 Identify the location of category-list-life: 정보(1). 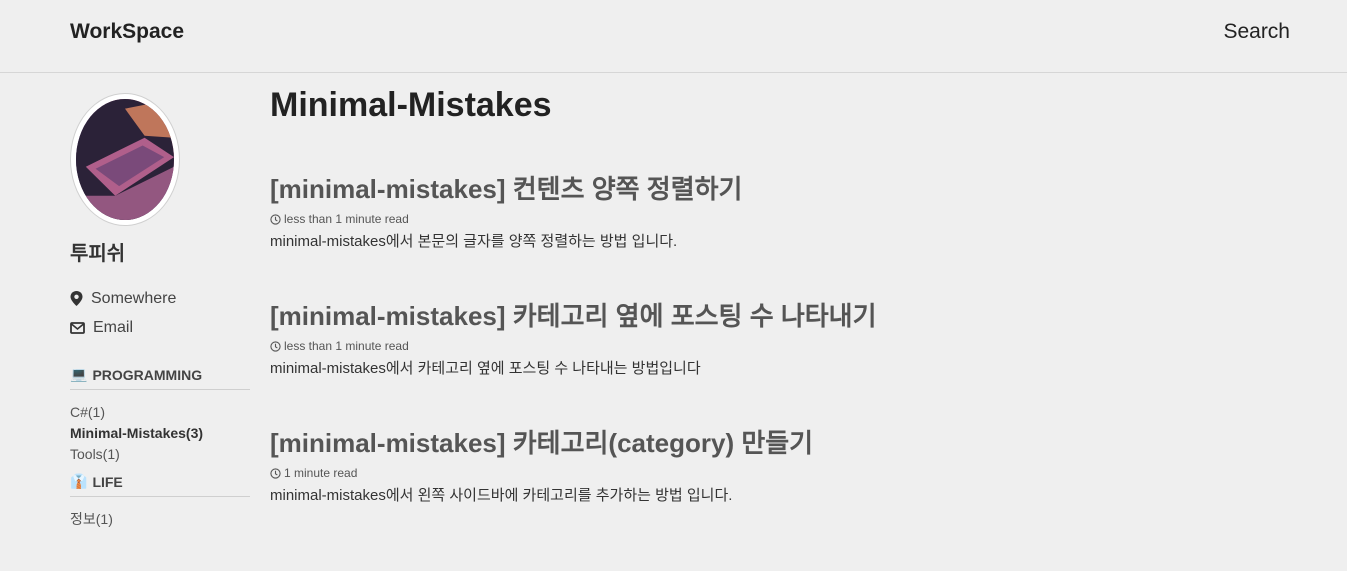
(160, 519).